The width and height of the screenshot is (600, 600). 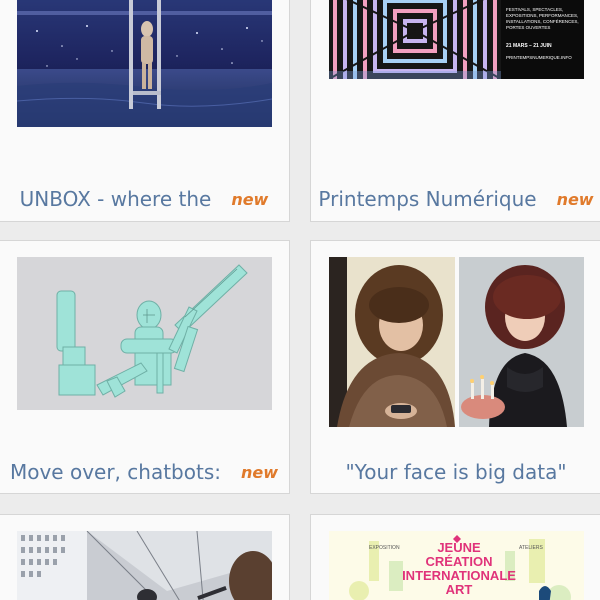 I want to click on article-title: Move over, chatbots:, so click(x=115, y=472).